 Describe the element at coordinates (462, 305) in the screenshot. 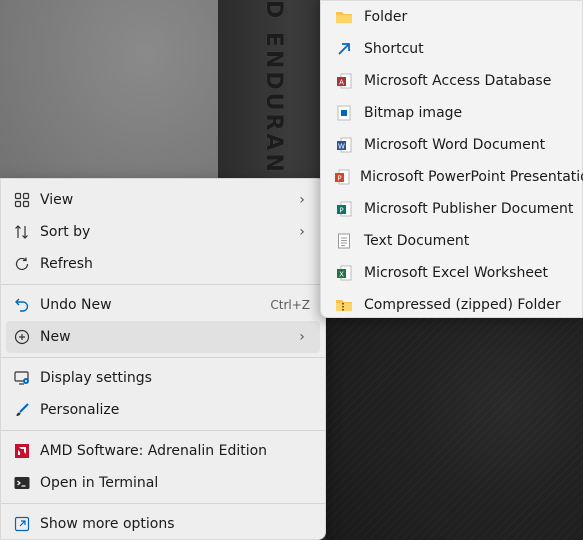

I see `submenu-item-label: Compressed (zipped) Folder` at that location.